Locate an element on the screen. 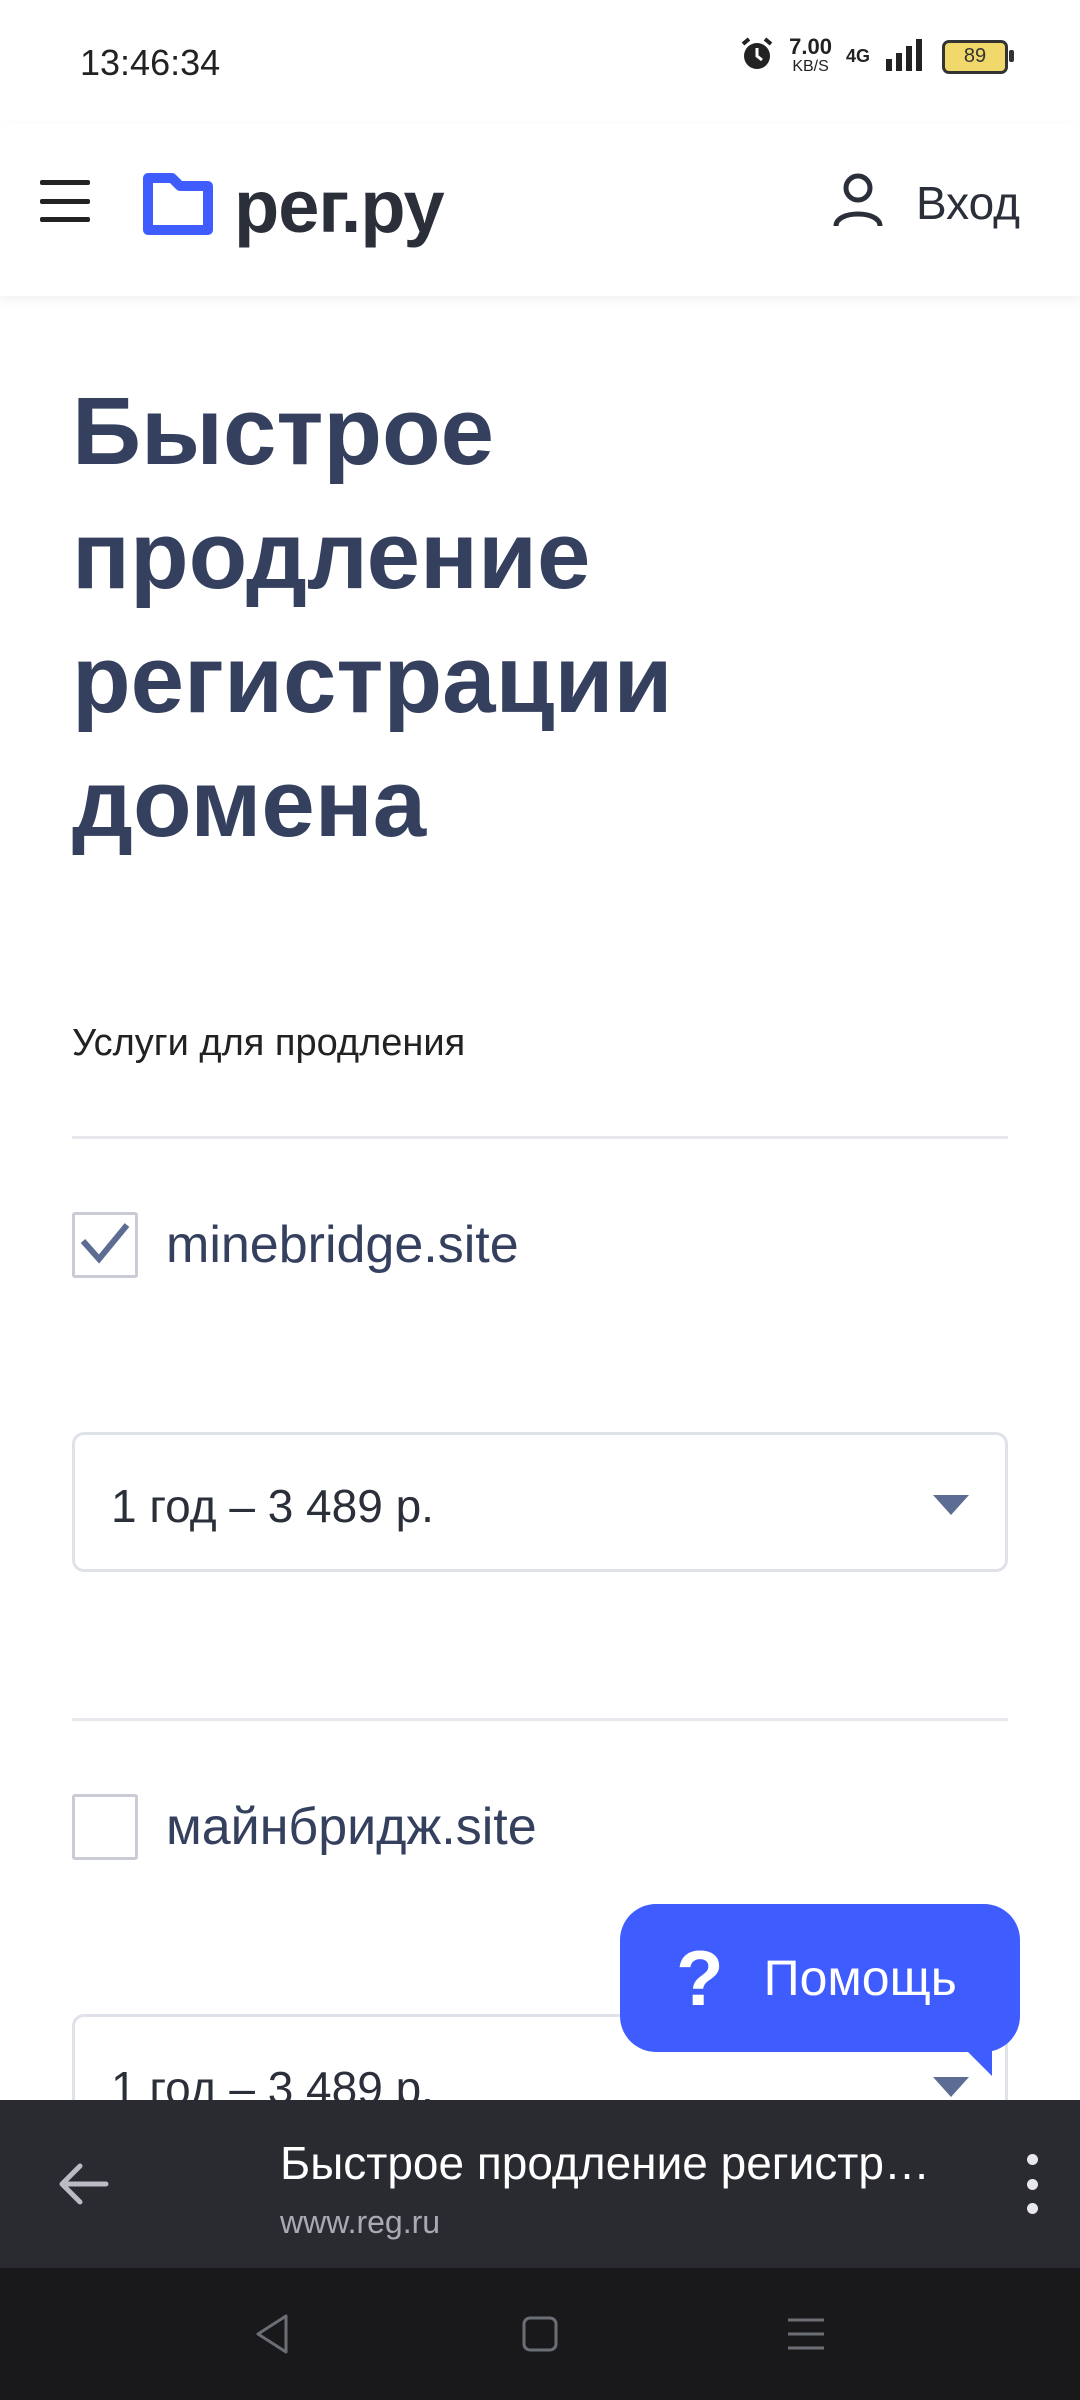 This screenshot has width=1080, height=2400. help-button: ? Помощь is located at coordinates (820, 1990).